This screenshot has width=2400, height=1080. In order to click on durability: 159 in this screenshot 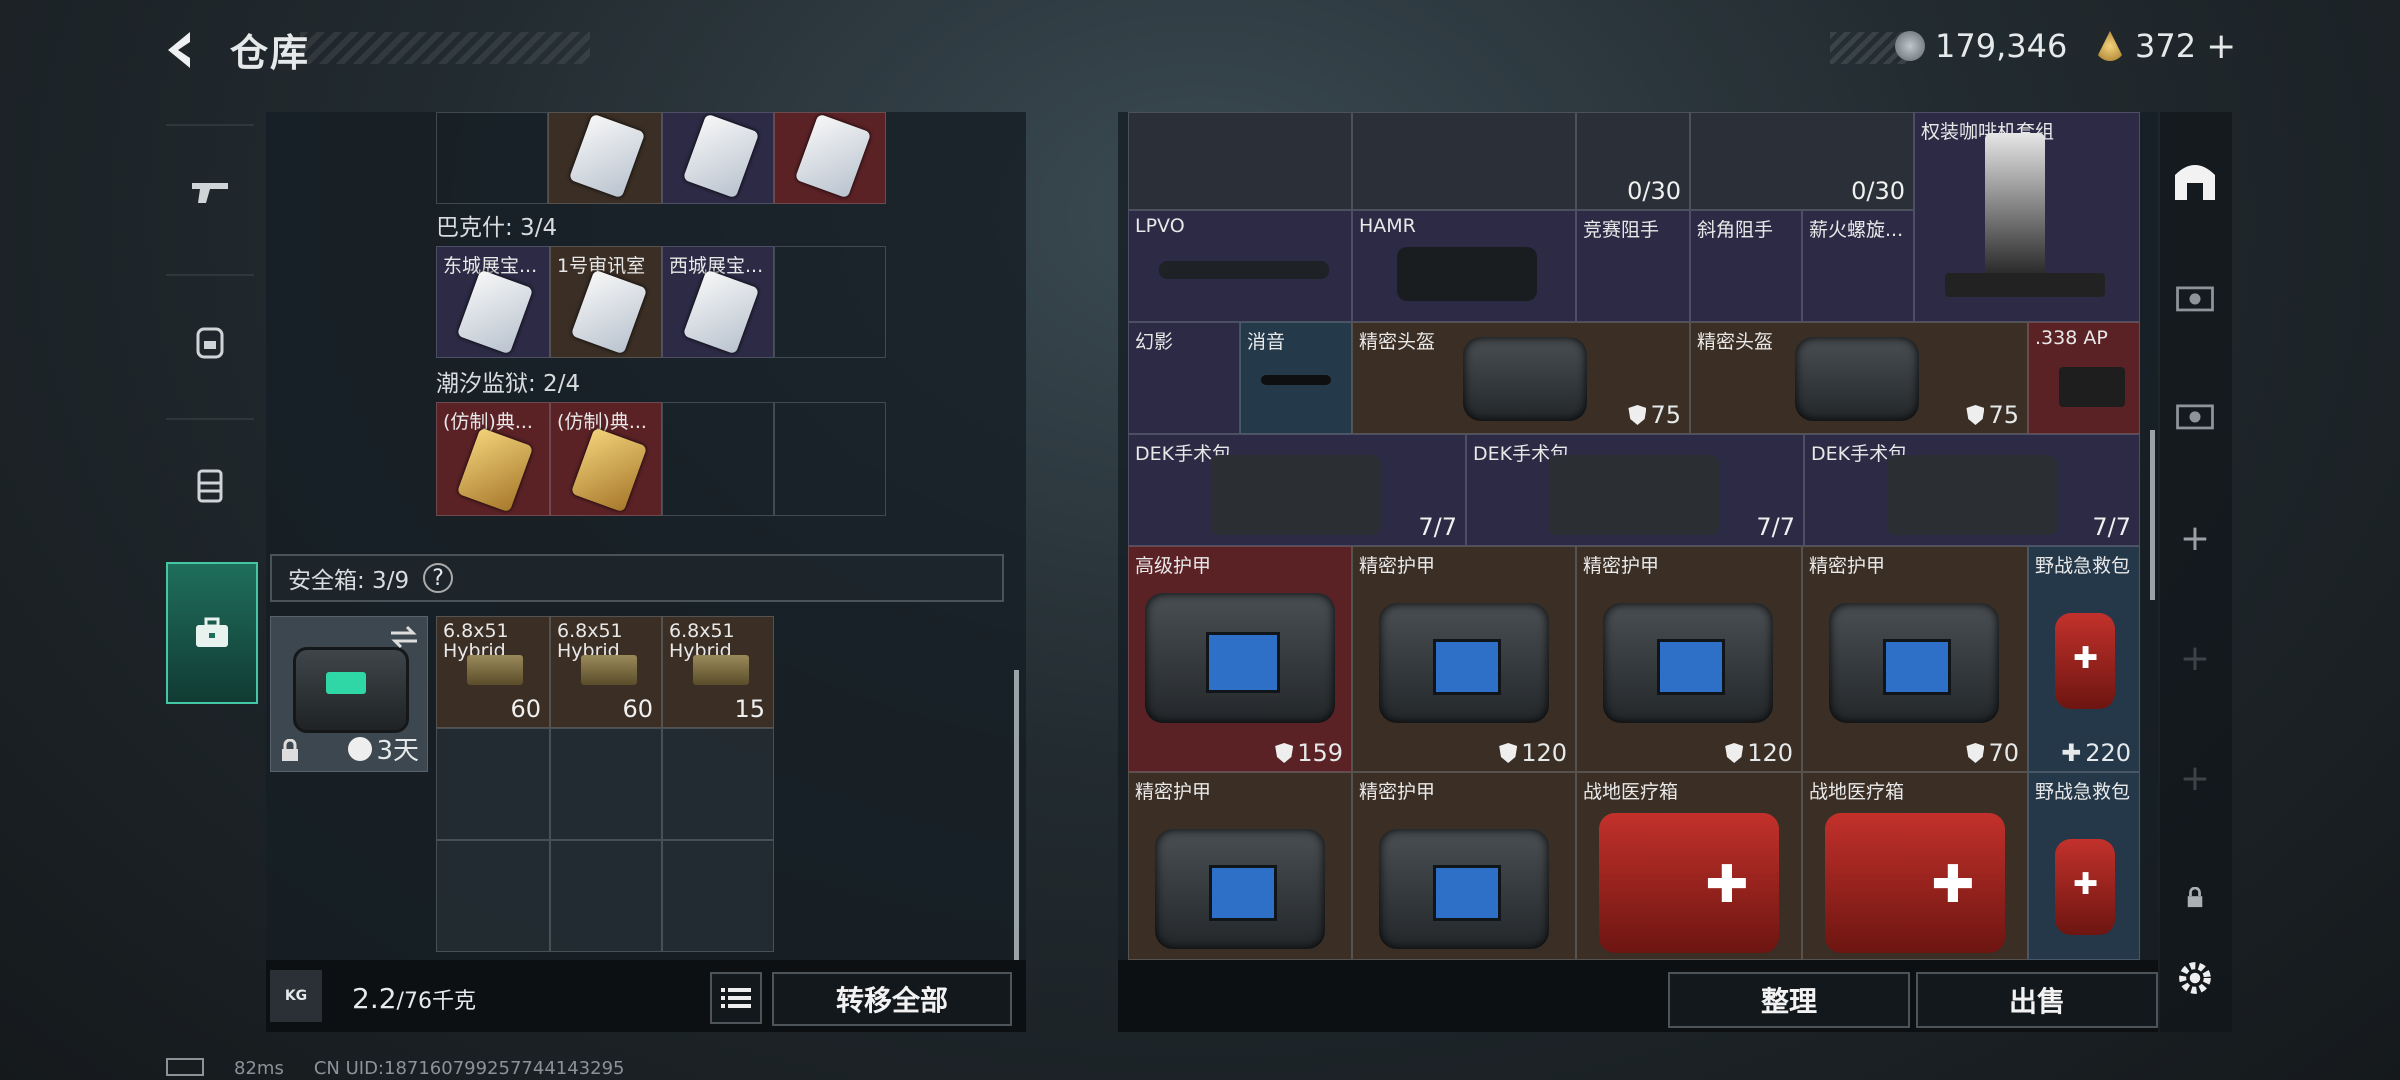, I will do `click(1309, 753)`.